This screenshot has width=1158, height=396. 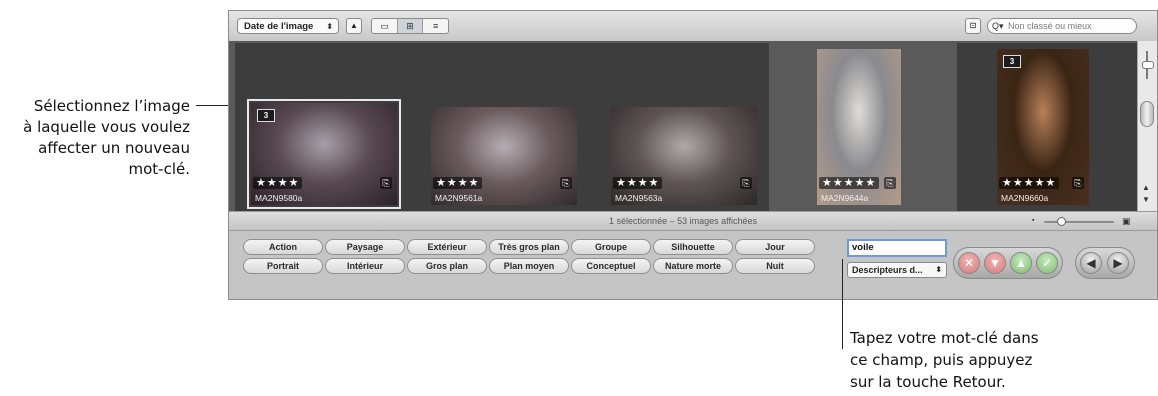 I want to click on next-image-button: ▶, so click(x=1118, y=263).